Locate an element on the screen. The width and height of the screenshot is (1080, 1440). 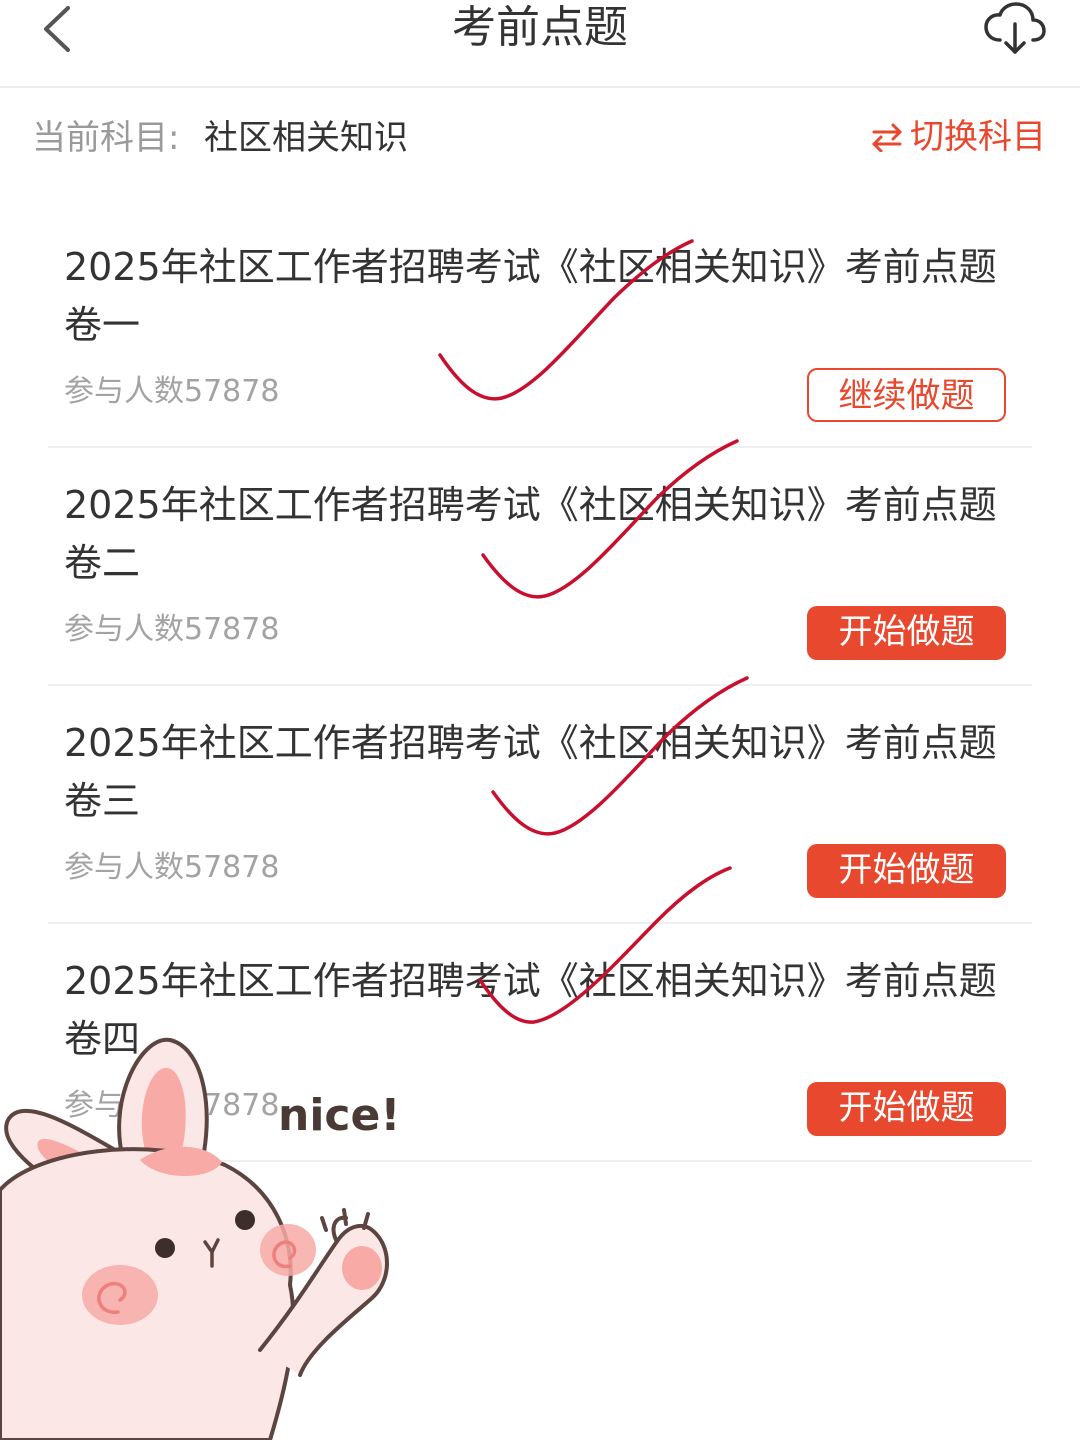
cloud-download-icon is located at coordinates (1015, 28).